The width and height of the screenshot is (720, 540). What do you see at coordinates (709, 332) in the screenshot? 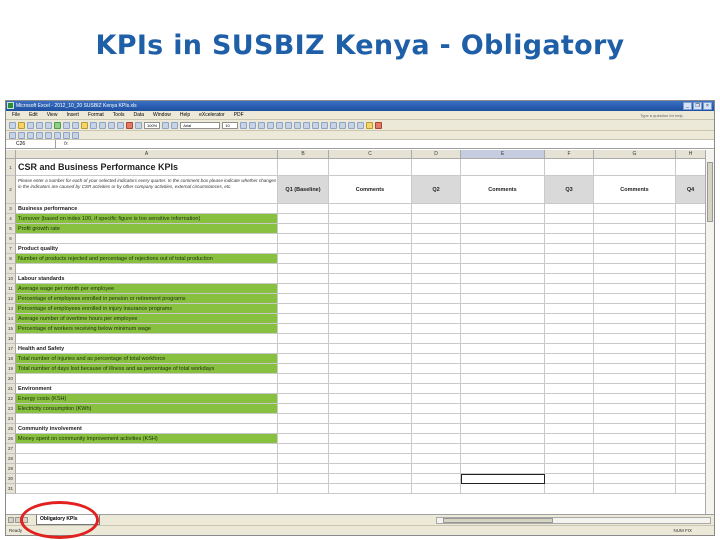
I see `vertical-scrollbar` at bounding box center [709, 332].